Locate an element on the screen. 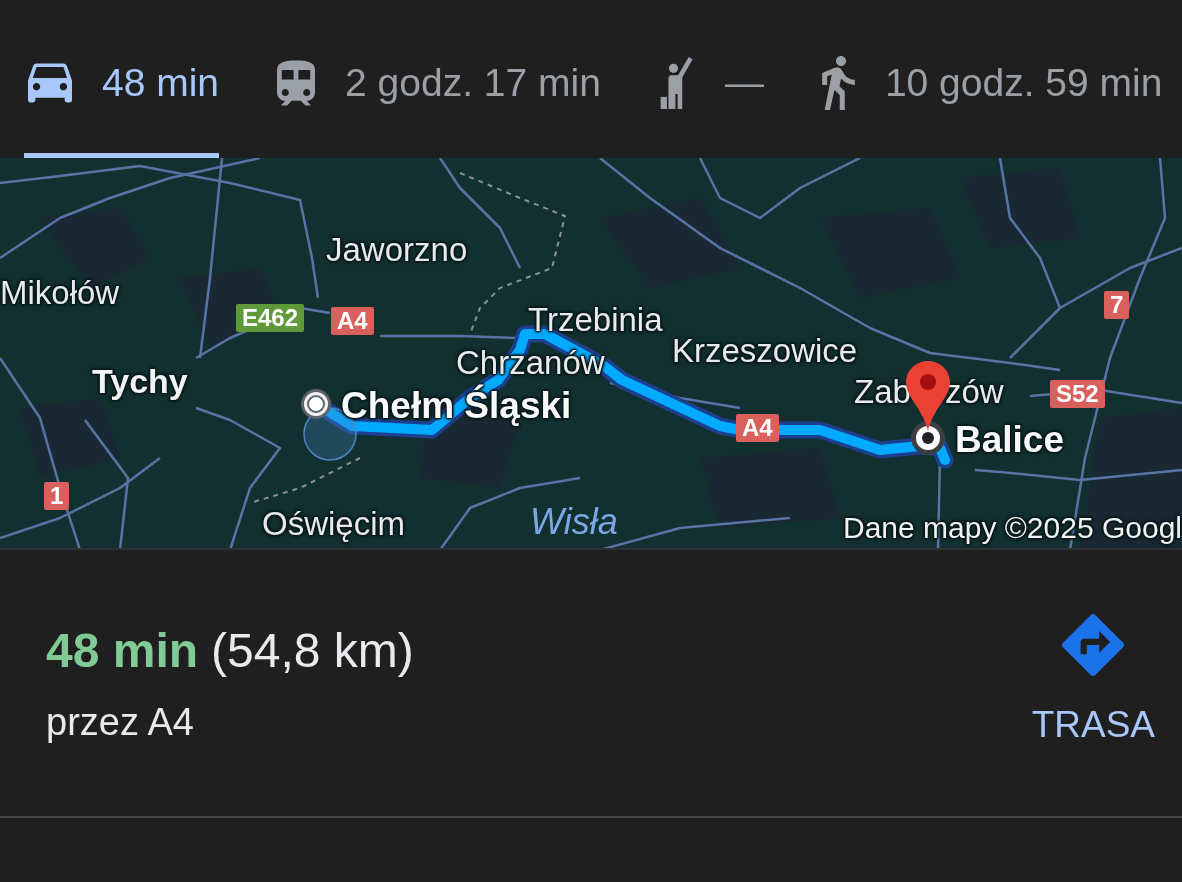  place-label: zów is located at coordinates (974, 391).